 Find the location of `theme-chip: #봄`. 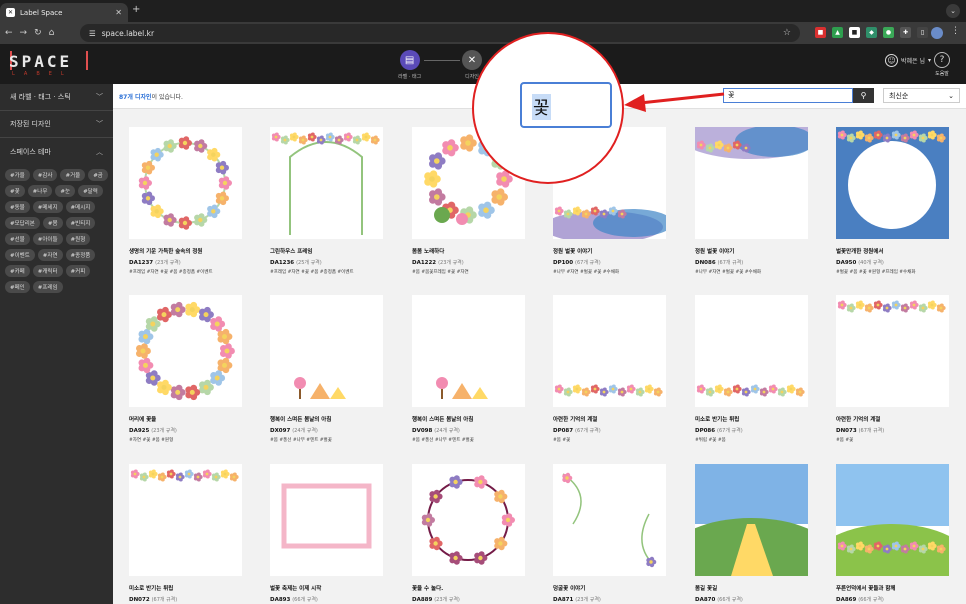

theme-chip: #봄 is located at coordinates (52, 223).